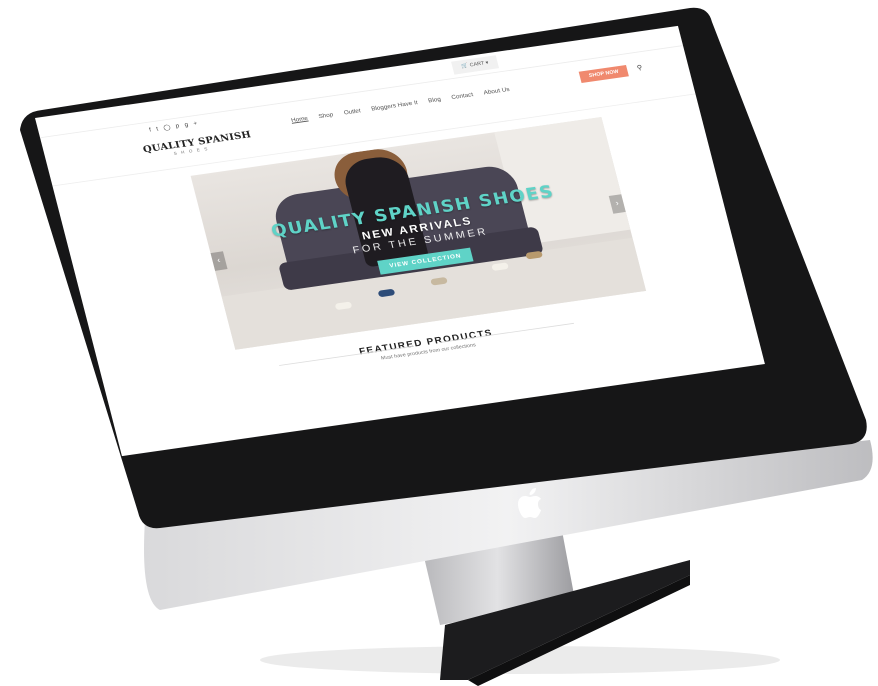 This screenshot has height=686, width=878. What do you see at coordinates (193, 124) in the screenshot?
I see `google-plus-icon: g+` at bounding box center [193, 124].